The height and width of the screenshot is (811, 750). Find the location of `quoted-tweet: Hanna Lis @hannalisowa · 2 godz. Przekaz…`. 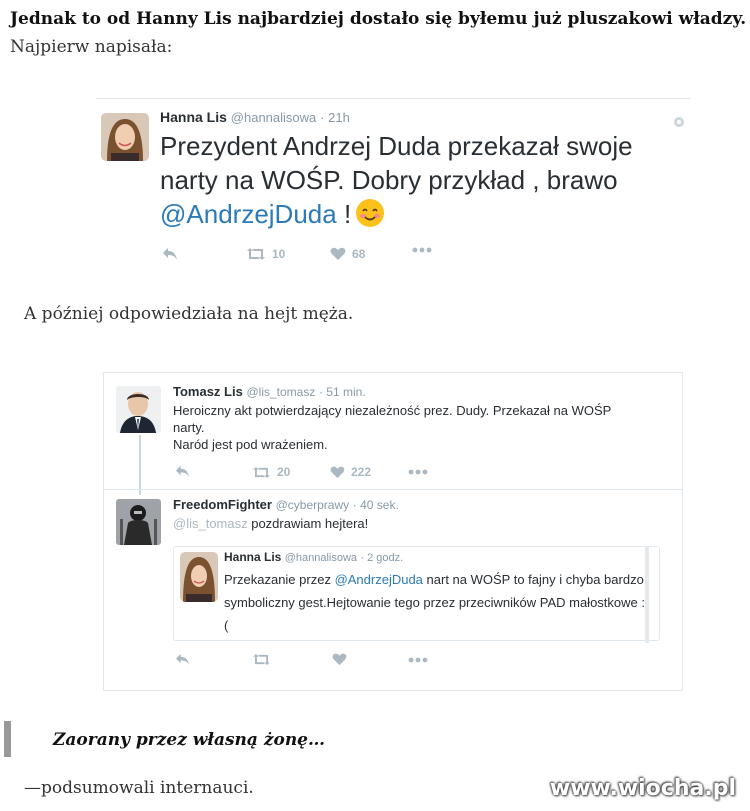

quoted-tweet: Hanna Lis @hannalisowa · 2 godz. Przekaz… is located at coordinates (416, 594).